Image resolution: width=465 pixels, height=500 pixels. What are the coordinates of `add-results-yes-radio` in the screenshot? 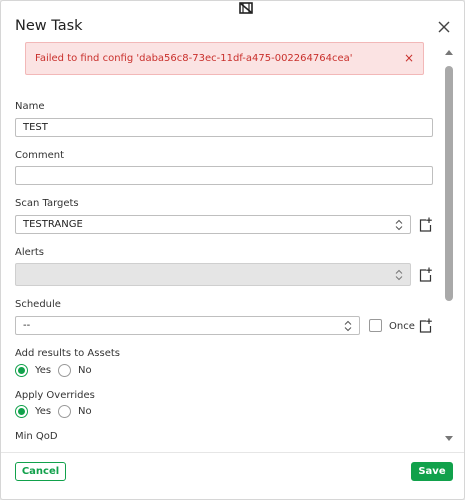 It's located at (21, 370).